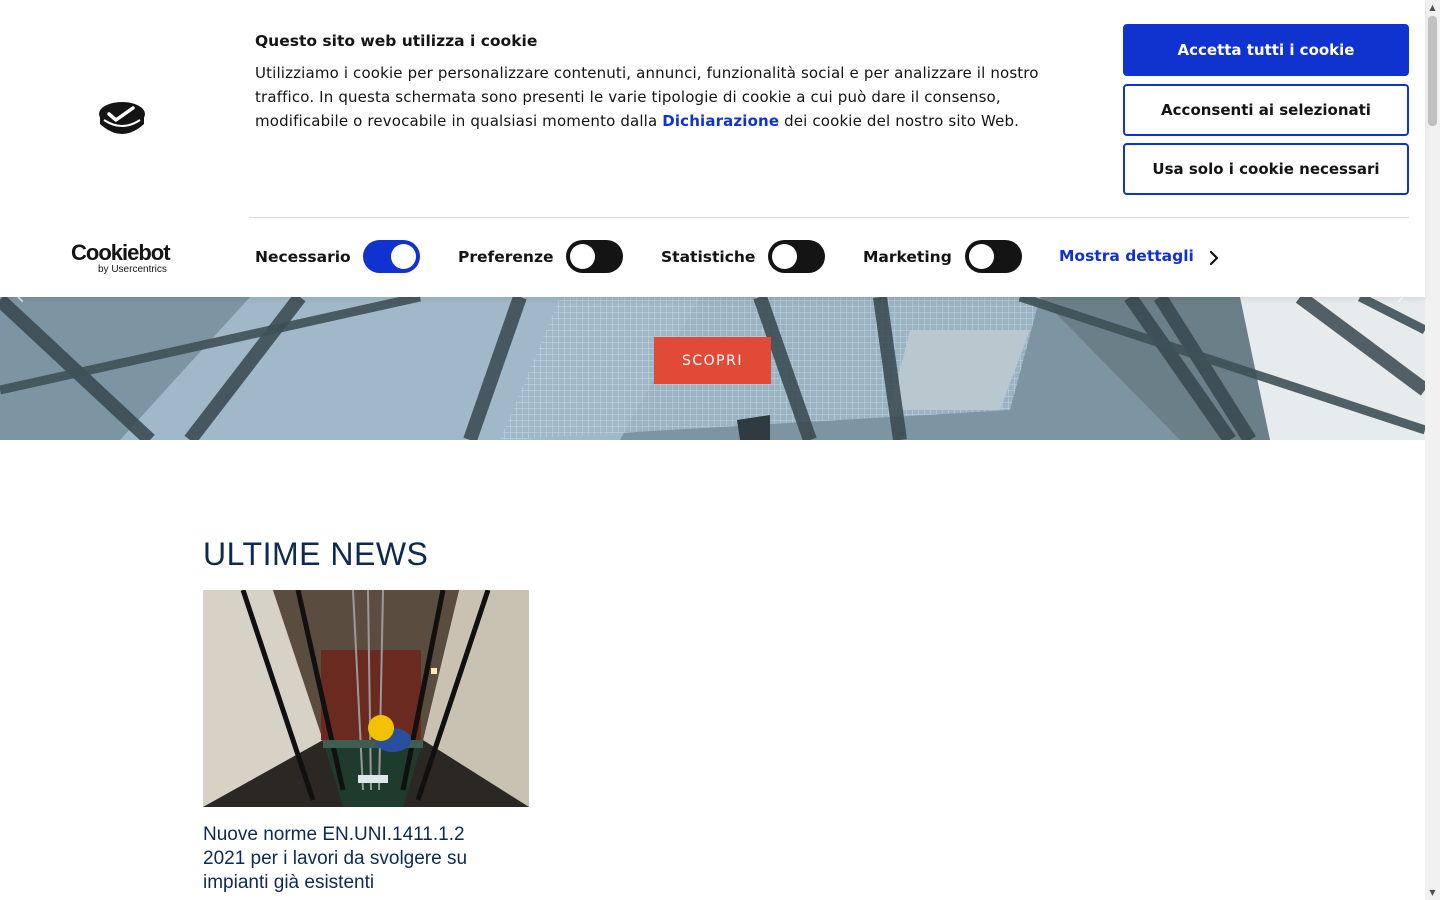 This screenshot has height=900, width=1440. I want to click on toggle-marketing, so click(993, 256).